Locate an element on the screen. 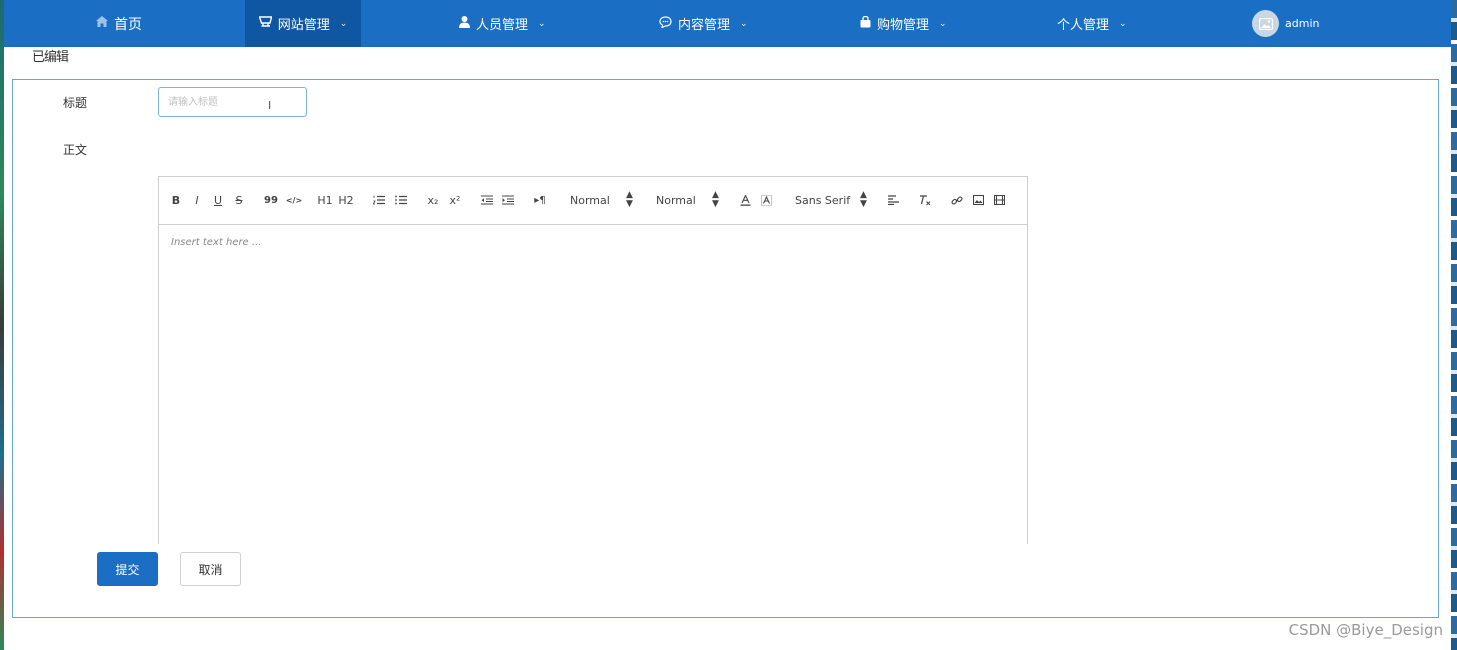  nav-site-management-label: 网站管理 is located at coordinates (303, 25).